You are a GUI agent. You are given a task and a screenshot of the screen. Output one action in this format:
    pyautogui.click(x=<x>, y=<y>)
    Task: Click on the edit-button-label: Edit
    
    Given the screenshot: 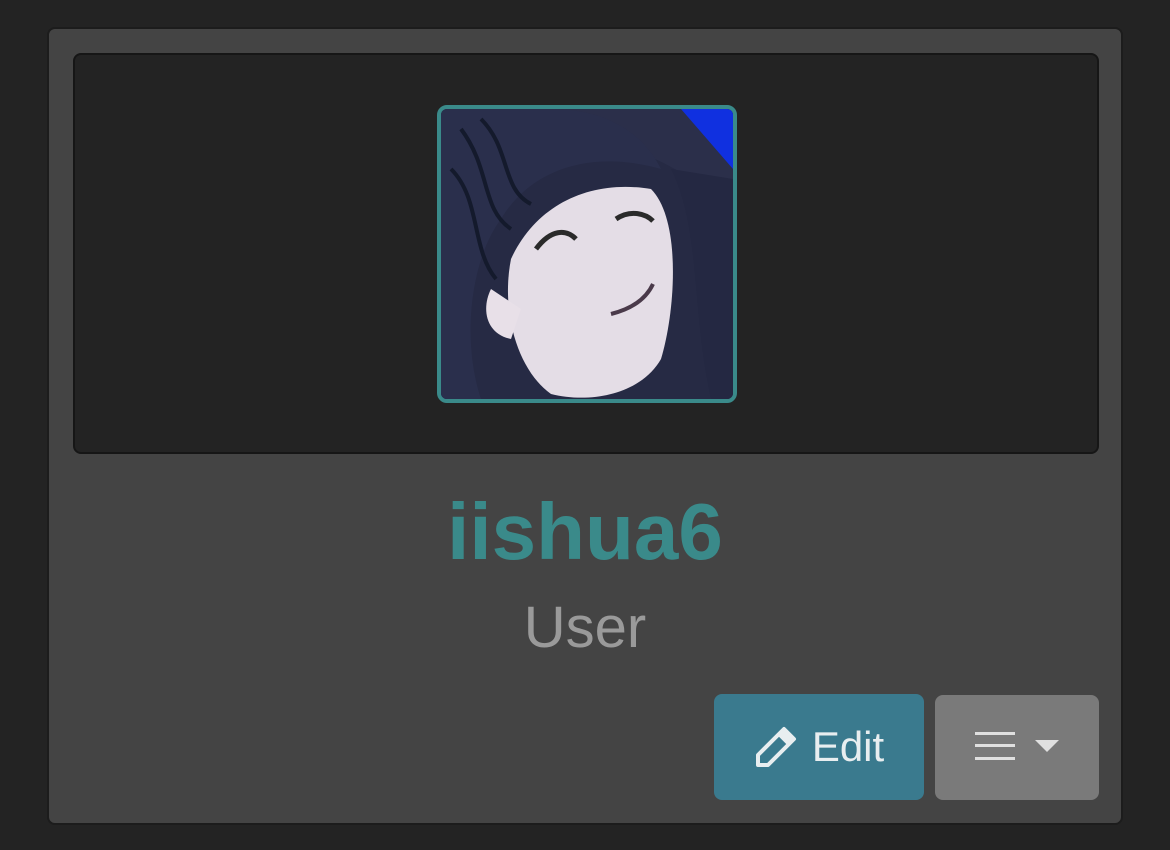 What is the action you would take?
    pyautogui.click(x=848, y=746)
    